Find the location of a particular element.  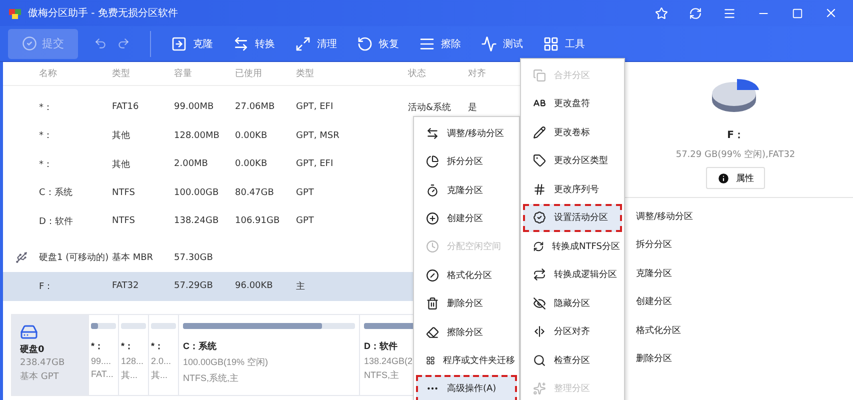

column-header: 对齐 is located at coordinates (477, 74).